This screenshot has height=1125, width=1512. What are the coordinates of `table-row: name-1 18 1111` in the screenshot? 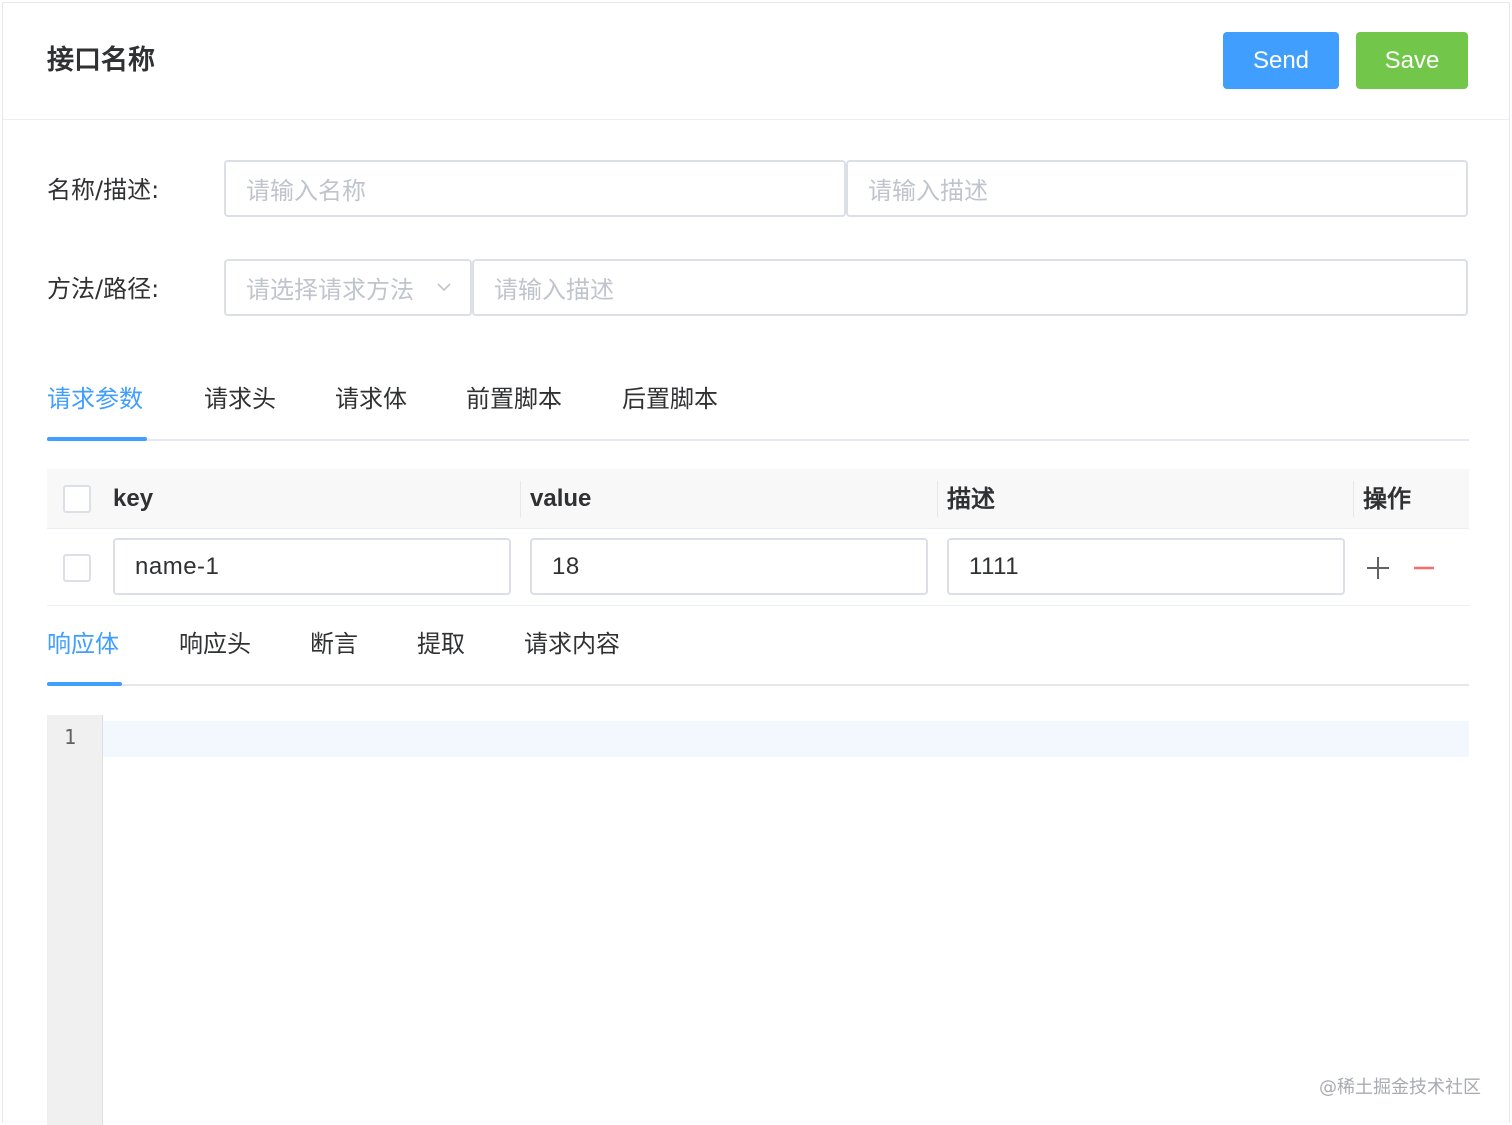 It's located at (758, 568).